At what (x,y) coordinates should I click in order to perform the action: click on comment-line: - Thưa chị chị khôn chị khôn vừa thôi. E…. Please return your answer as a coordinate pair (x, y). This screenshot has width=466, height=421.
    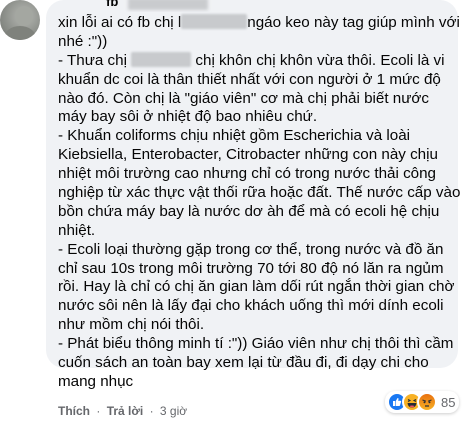
    Looking at the image, I should click on (253, 61).